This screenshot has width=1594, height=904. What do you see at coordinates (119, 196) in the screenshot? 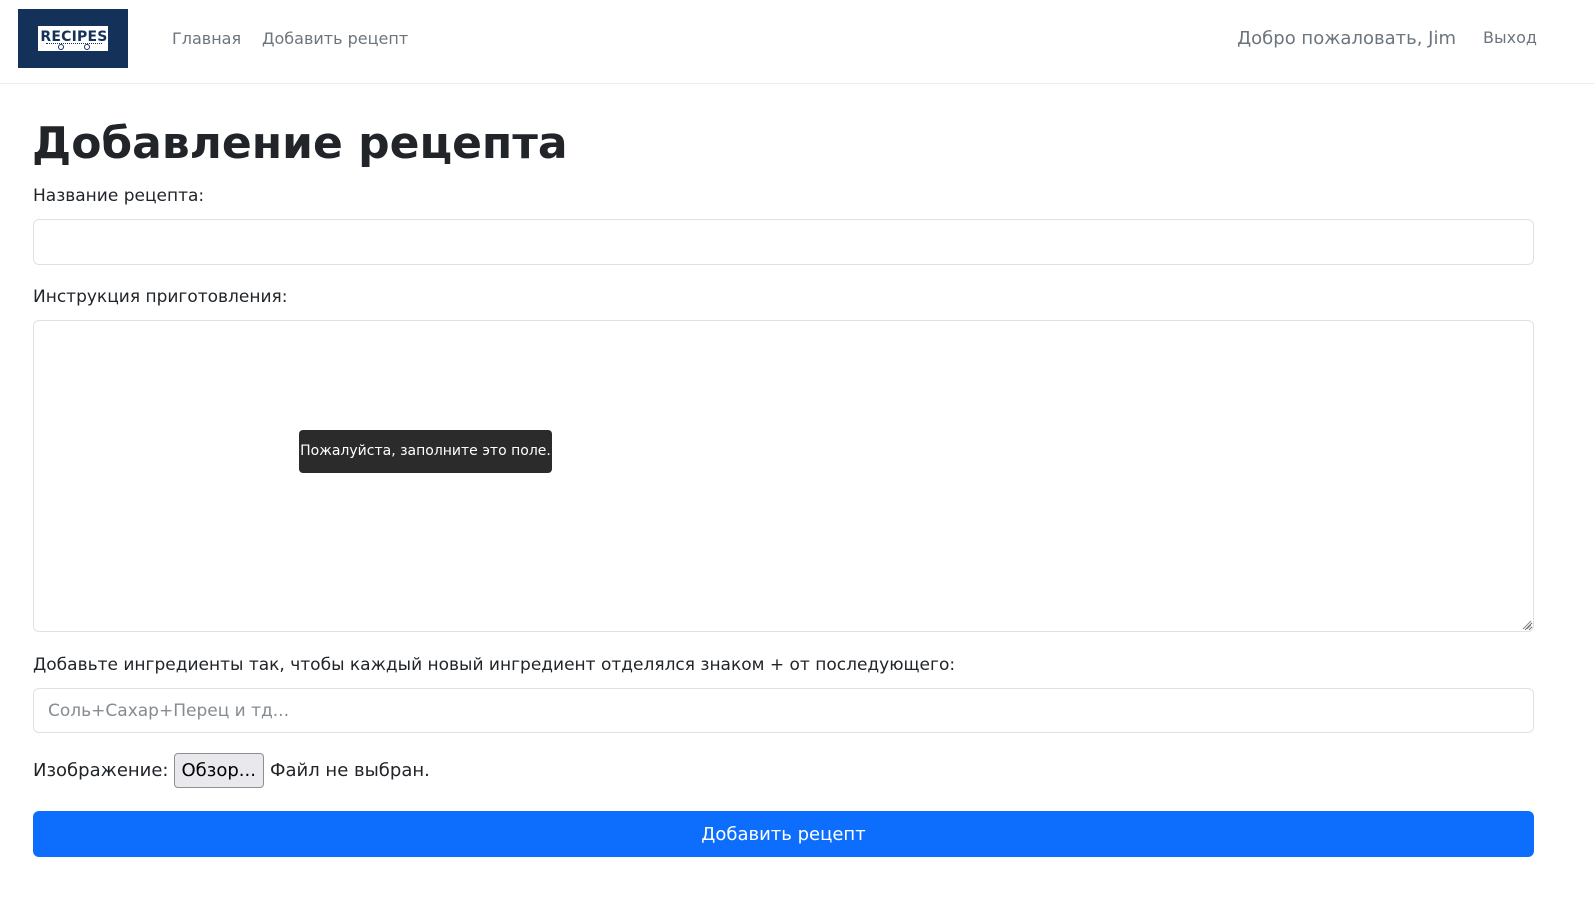
I see `recipe-name-label: Название рецепта:` at bounding box center [119, 196].